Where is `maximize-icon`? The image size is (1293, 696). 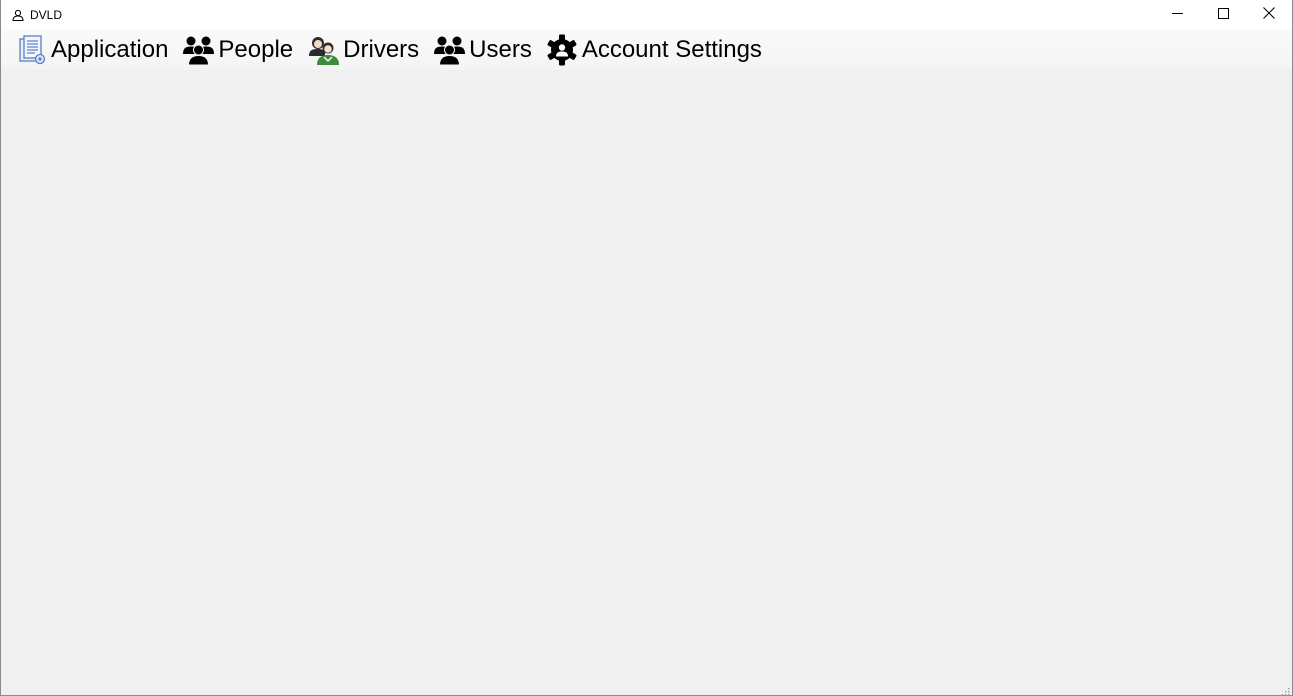
maximize-icon is located at coordinates (1223, 15).